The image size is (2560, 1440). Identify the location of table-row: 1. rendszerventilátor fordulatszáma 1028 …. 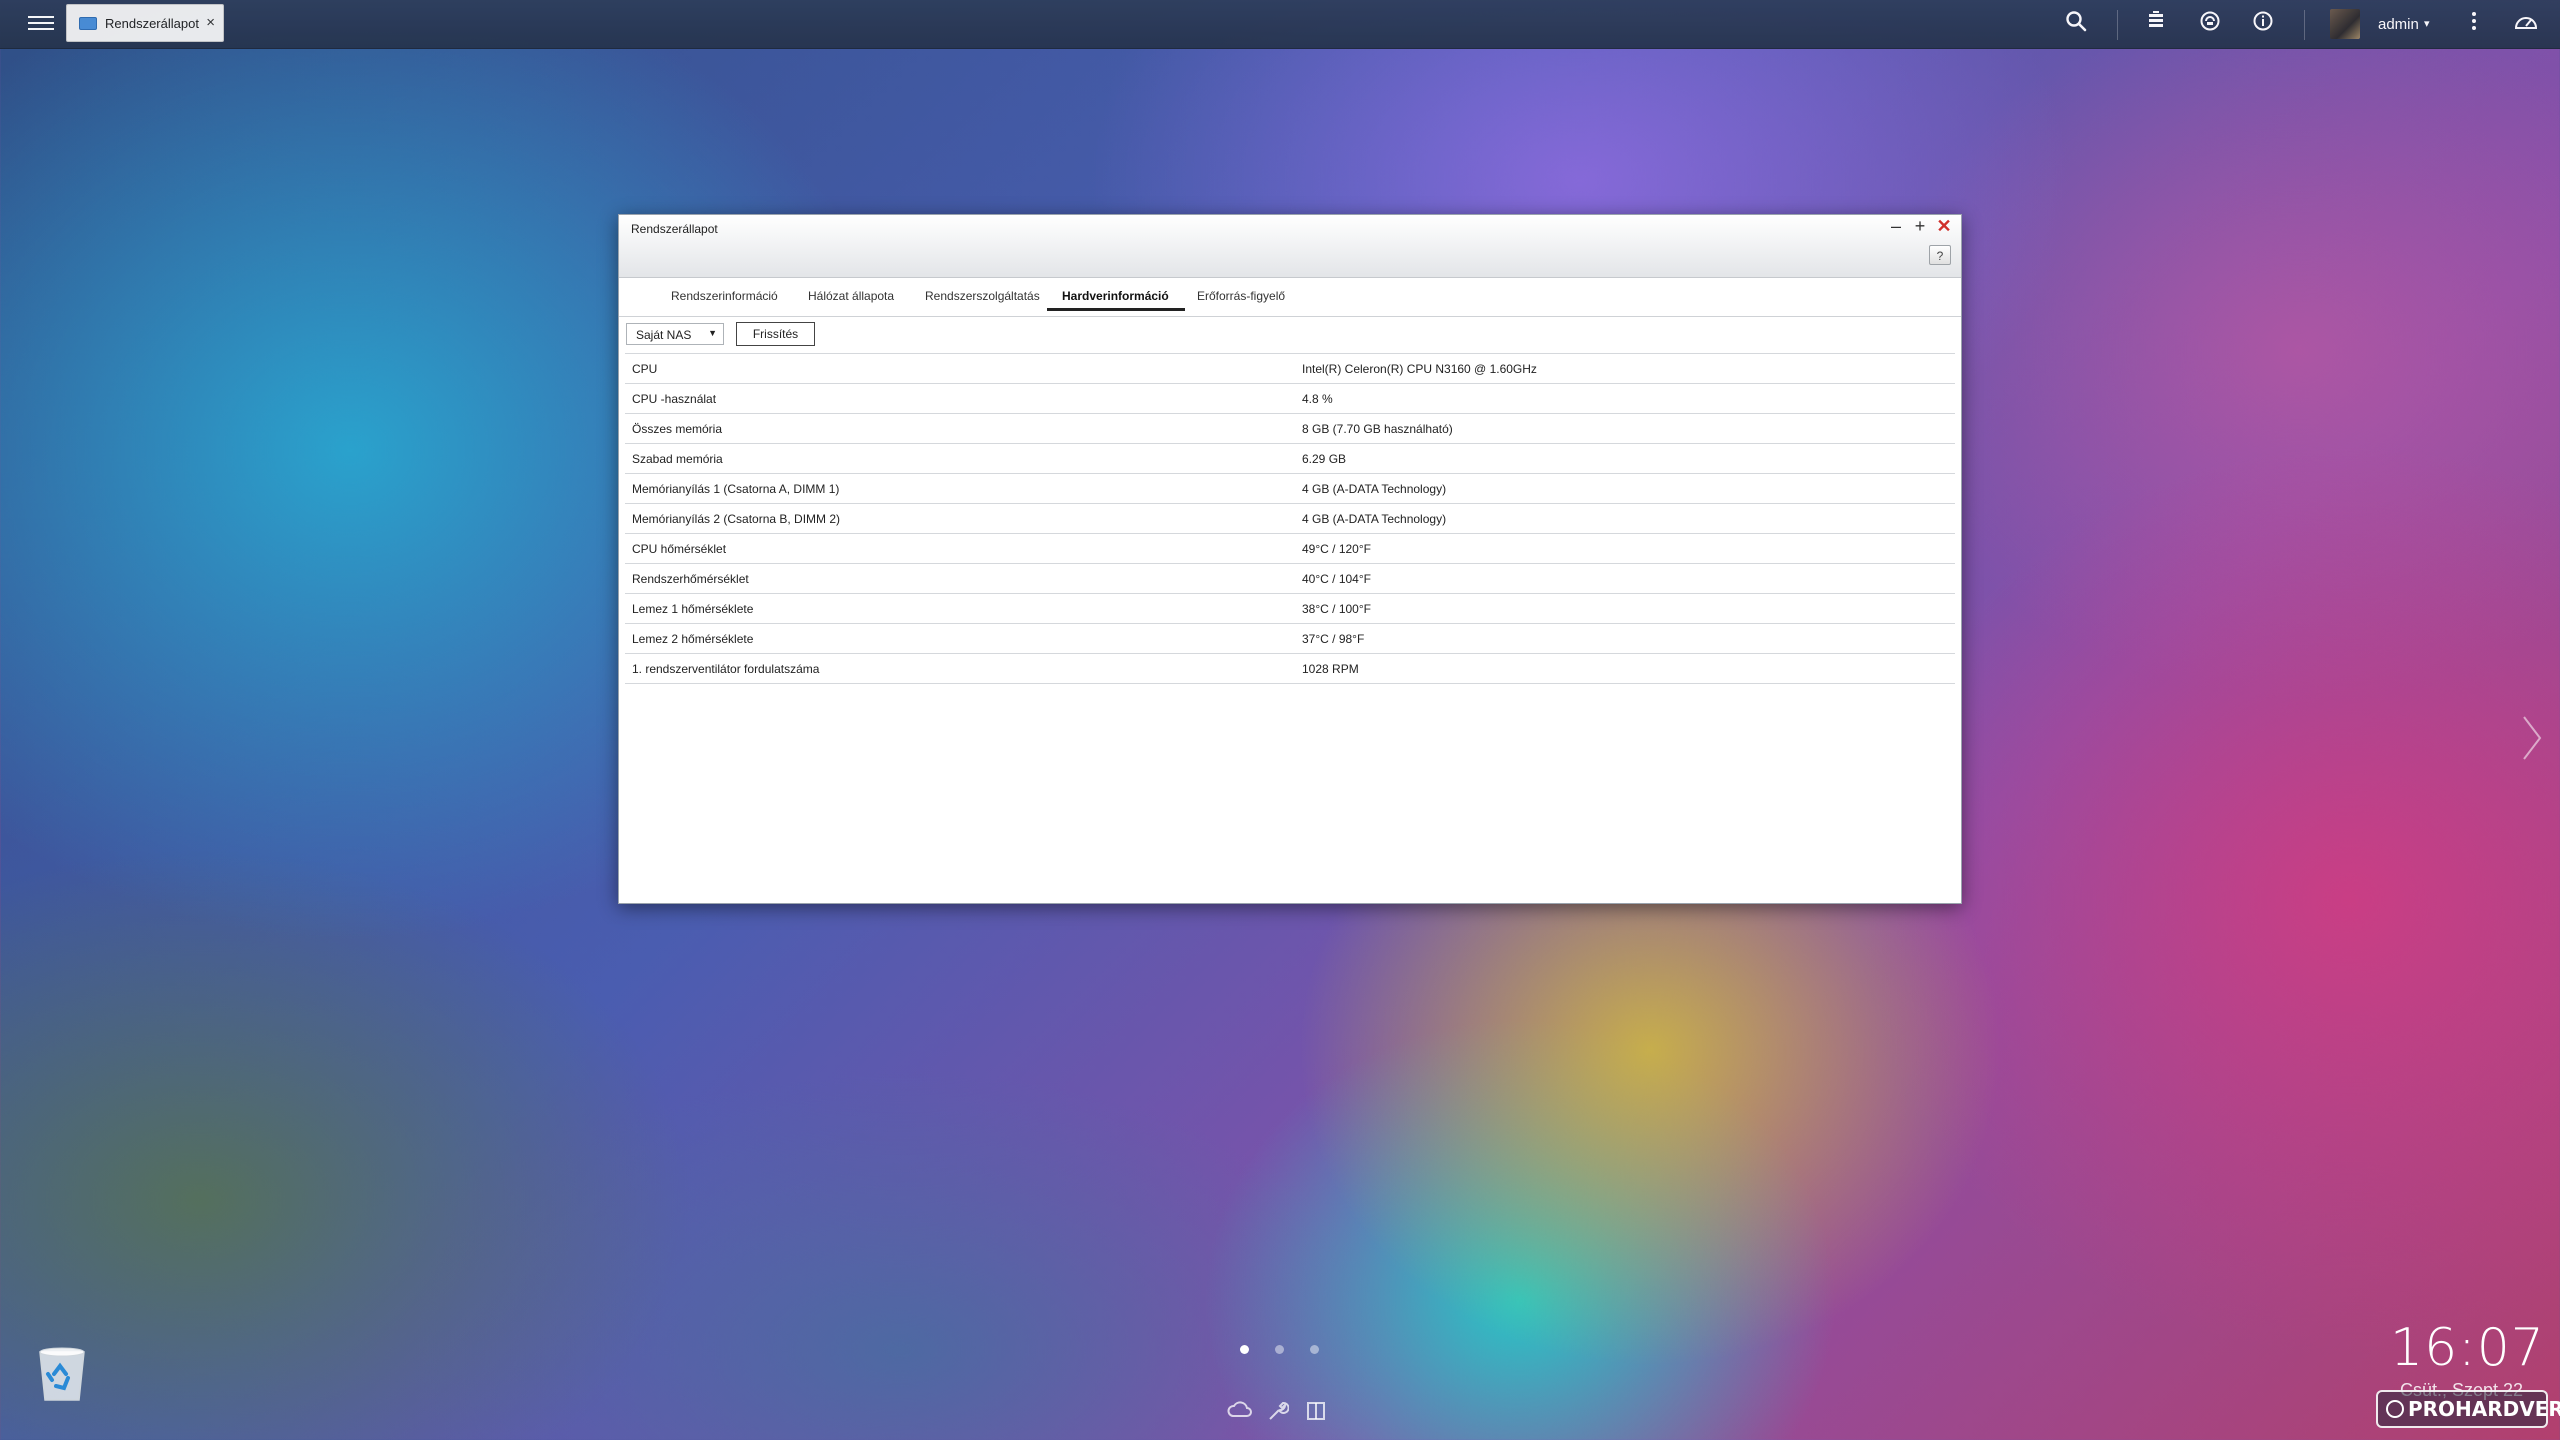
(1290, 668).